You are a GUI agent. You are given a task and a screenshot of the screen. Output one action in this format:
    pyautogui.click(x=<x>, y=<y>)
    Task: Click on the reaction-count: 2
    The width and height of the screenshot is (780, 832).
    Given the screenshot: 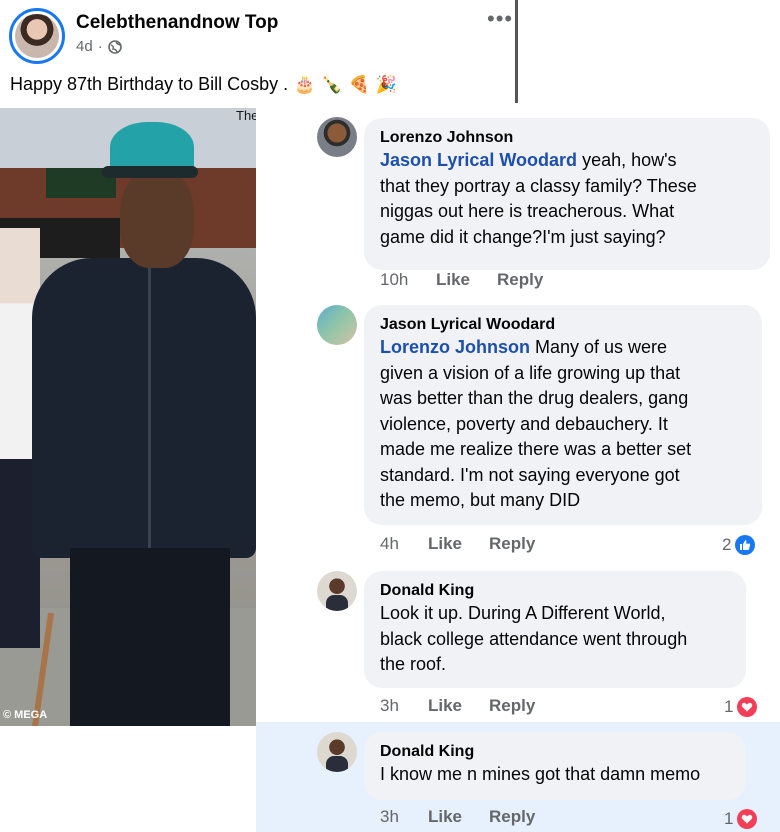 What is the action you would take?
    pyautogui.click(x=727, y=544)
    